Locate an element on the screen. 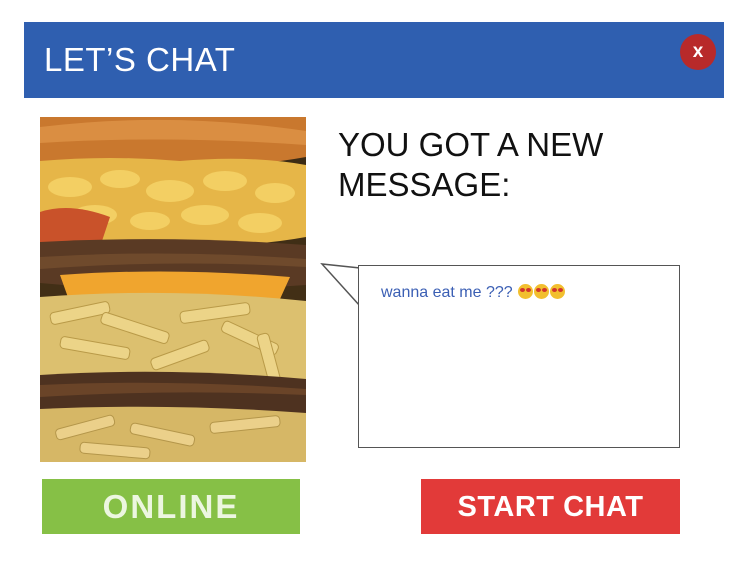 The width and height of the screenshot is (740, 568). new-message-headline: YOU GOT A NEW MESSAGE: is located at coordinates (471, 164).